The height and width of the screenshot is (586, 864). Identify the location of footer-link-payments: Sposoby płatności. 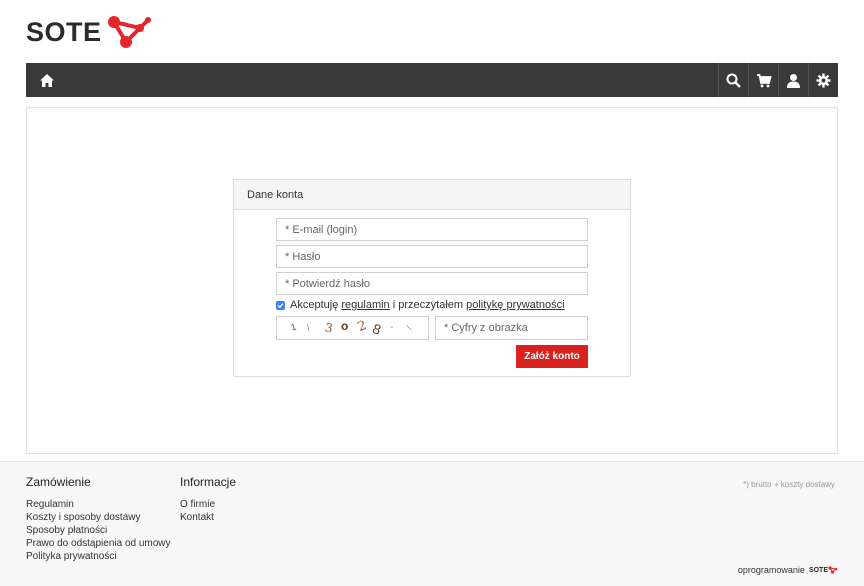
(98, 530).